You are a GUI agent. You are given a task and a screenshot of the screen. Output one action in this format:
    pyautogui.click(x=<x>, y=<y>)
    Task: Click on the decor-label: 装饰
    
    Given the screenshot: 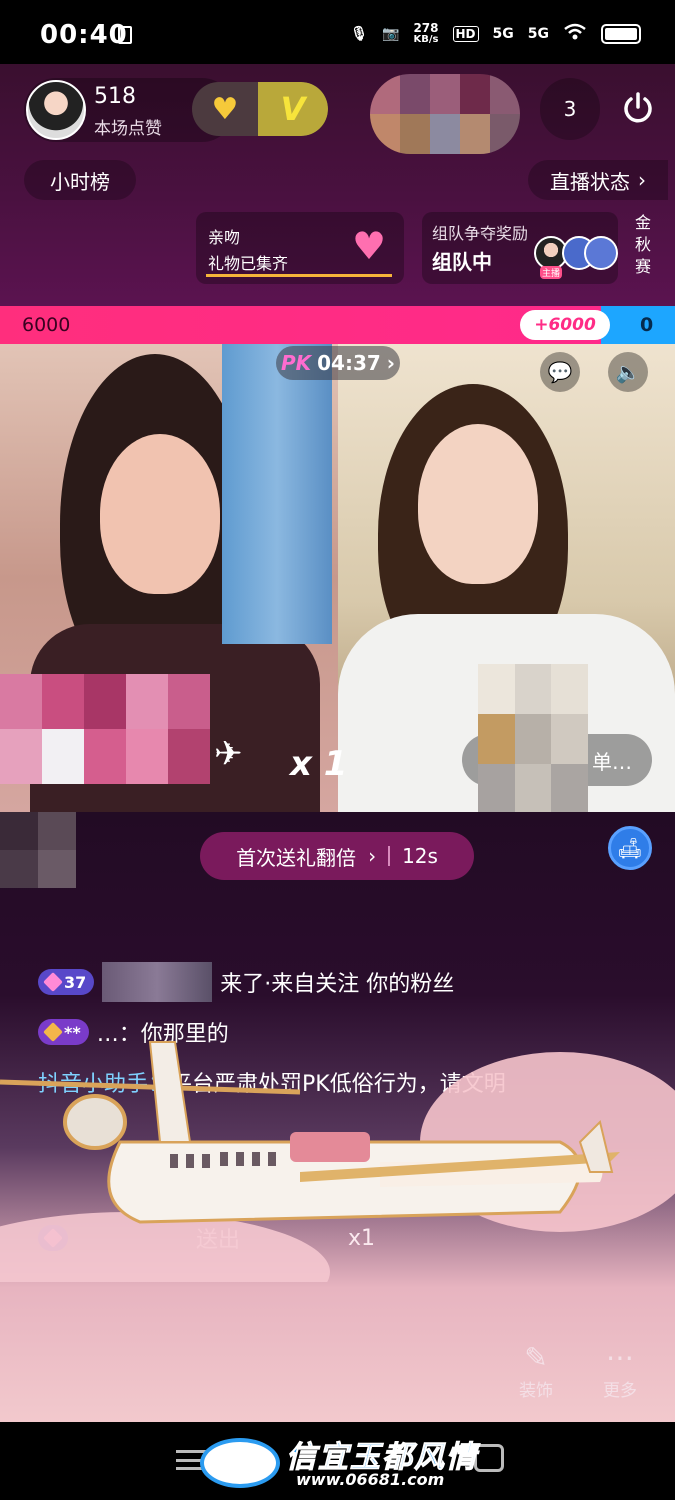 What is the action you would take?
    pyautogui.click(x=536, y=1391)
    